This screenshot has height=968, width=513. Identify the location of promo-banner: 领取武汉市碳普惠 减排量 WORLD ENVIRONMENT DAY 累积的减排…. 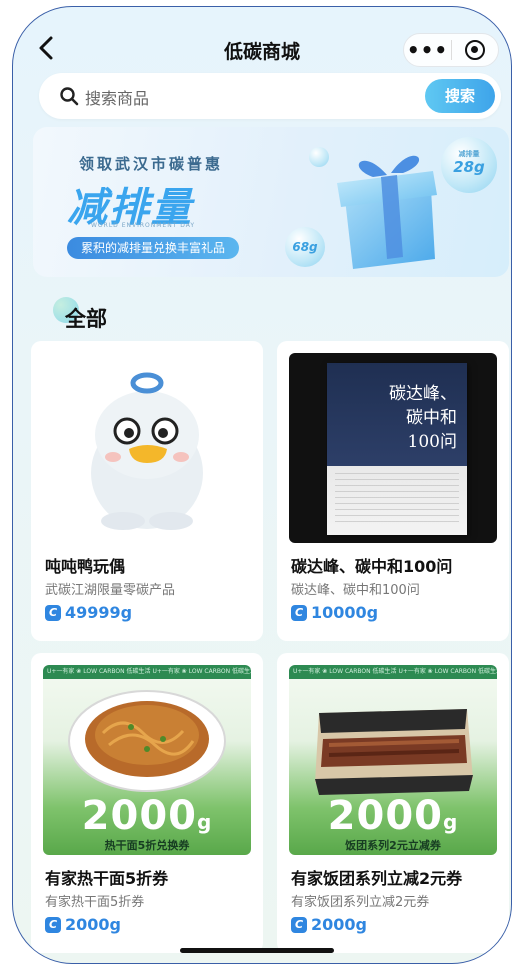
(271, 202).